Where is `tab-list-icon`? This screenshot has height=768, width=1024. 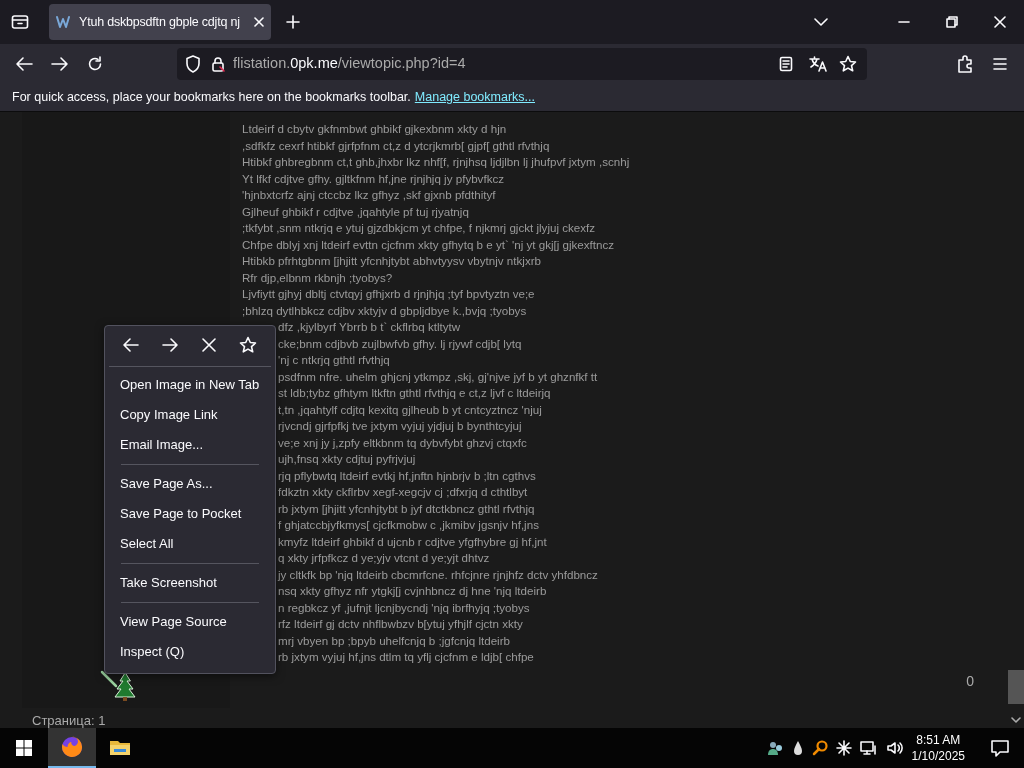
tab-list-icon is located at coordinates (20, 22).